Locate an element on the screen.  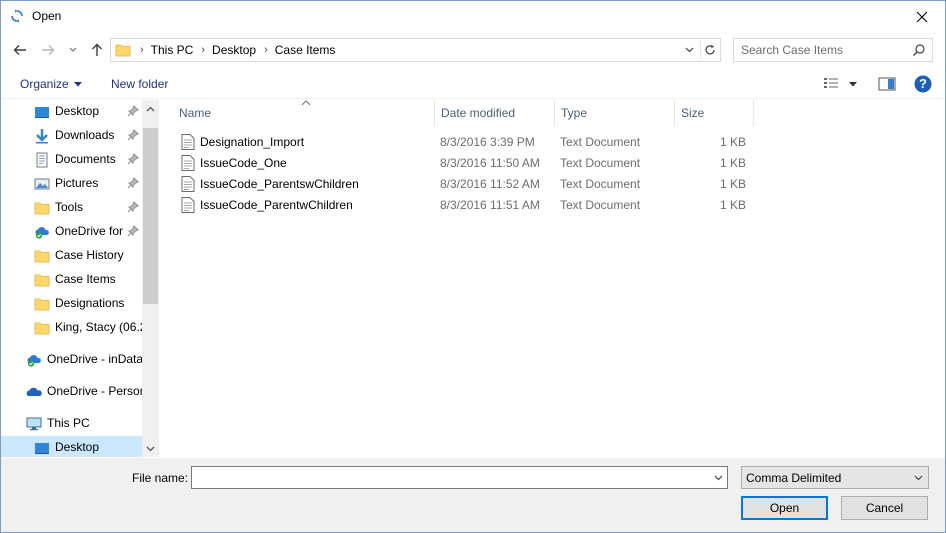
sidebar-item-onedrive-indata: OneDrive - inData is located at coordinates (71, 359).